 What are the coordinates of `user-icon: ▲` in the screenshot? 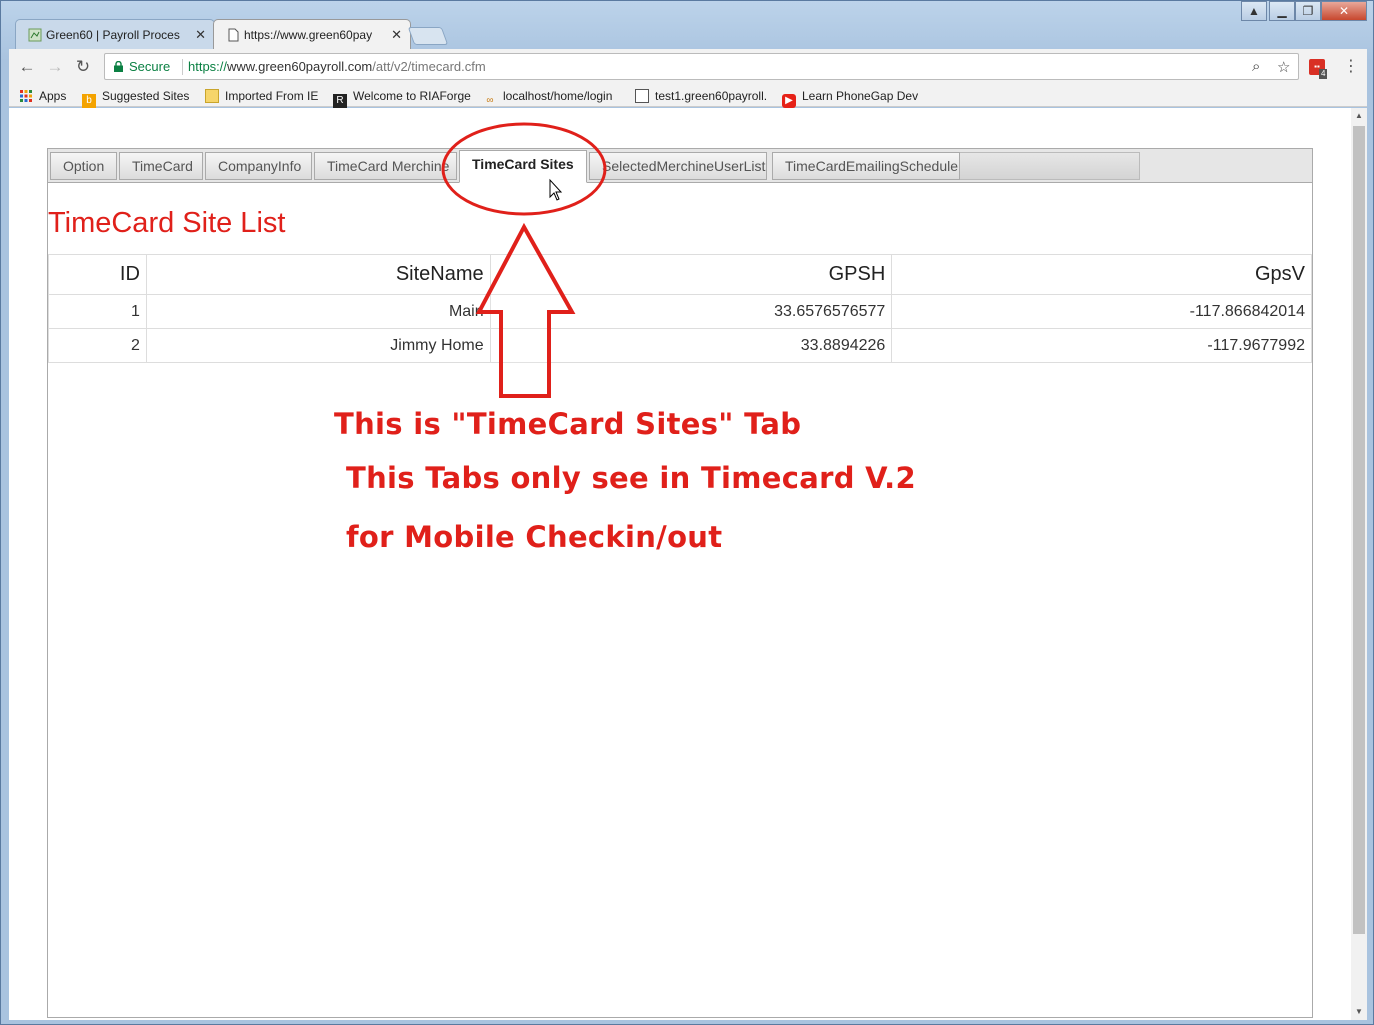 It's located at (1254, 11).